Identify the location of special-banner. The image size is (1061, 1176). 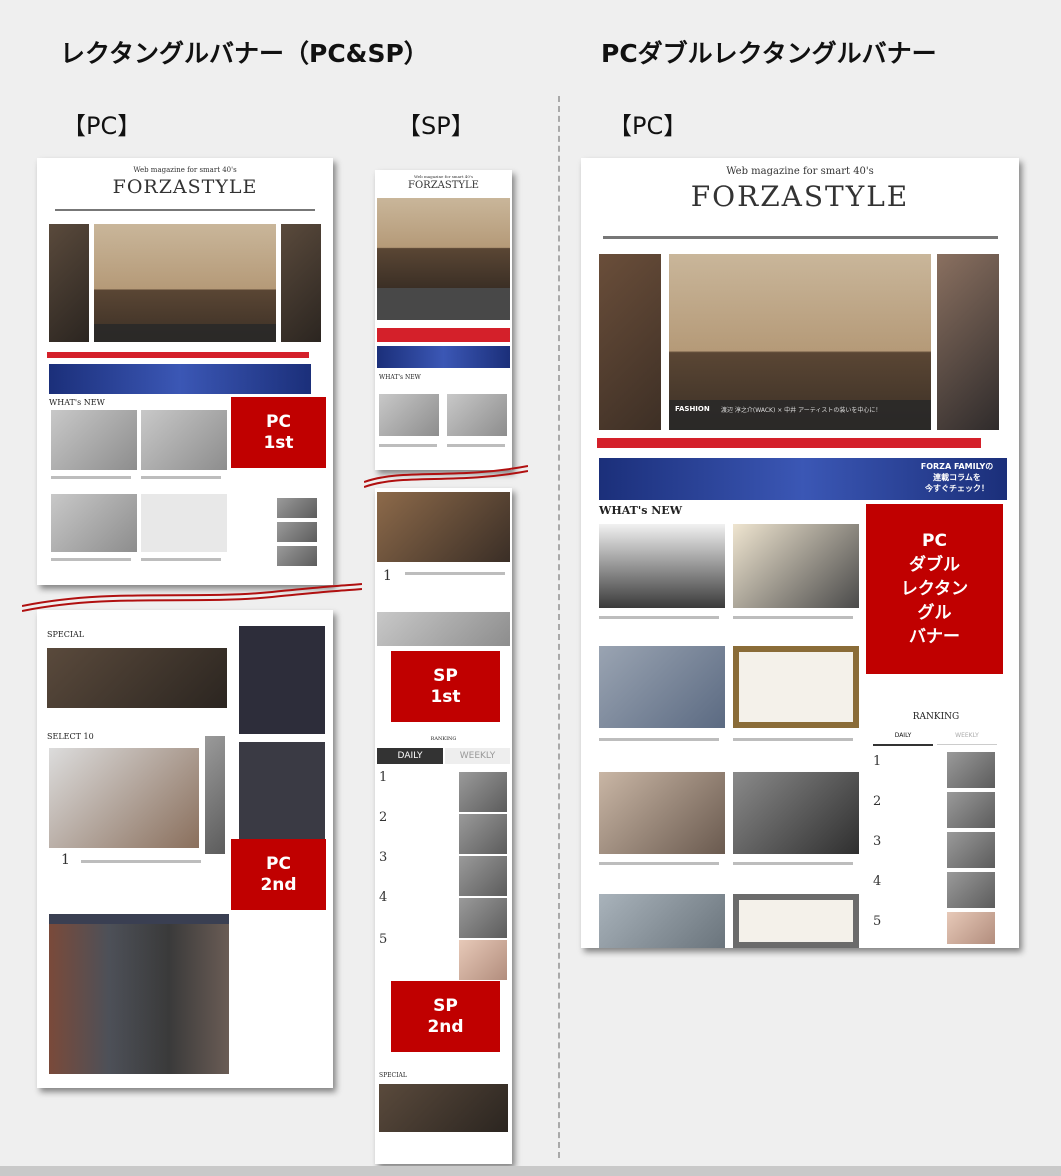
(137, 678).